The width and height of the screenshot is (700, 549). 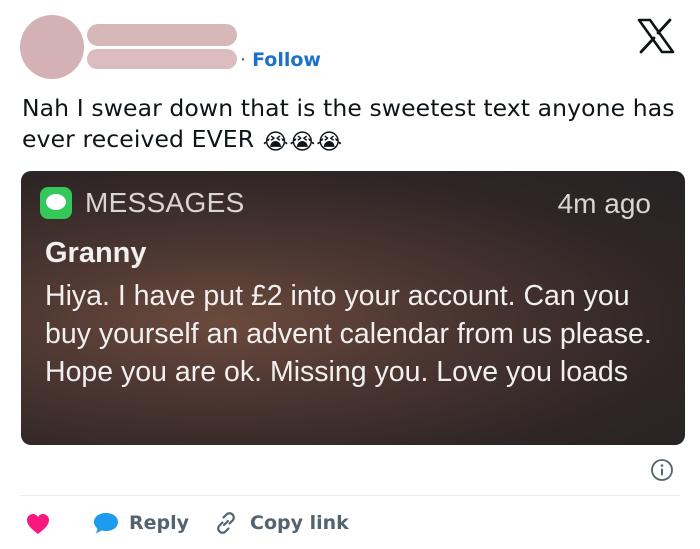 What do you see at coordinates (604, 203) in the screenshot?
I see `notification-time: 4m ago` at bounding box center [604, 203].